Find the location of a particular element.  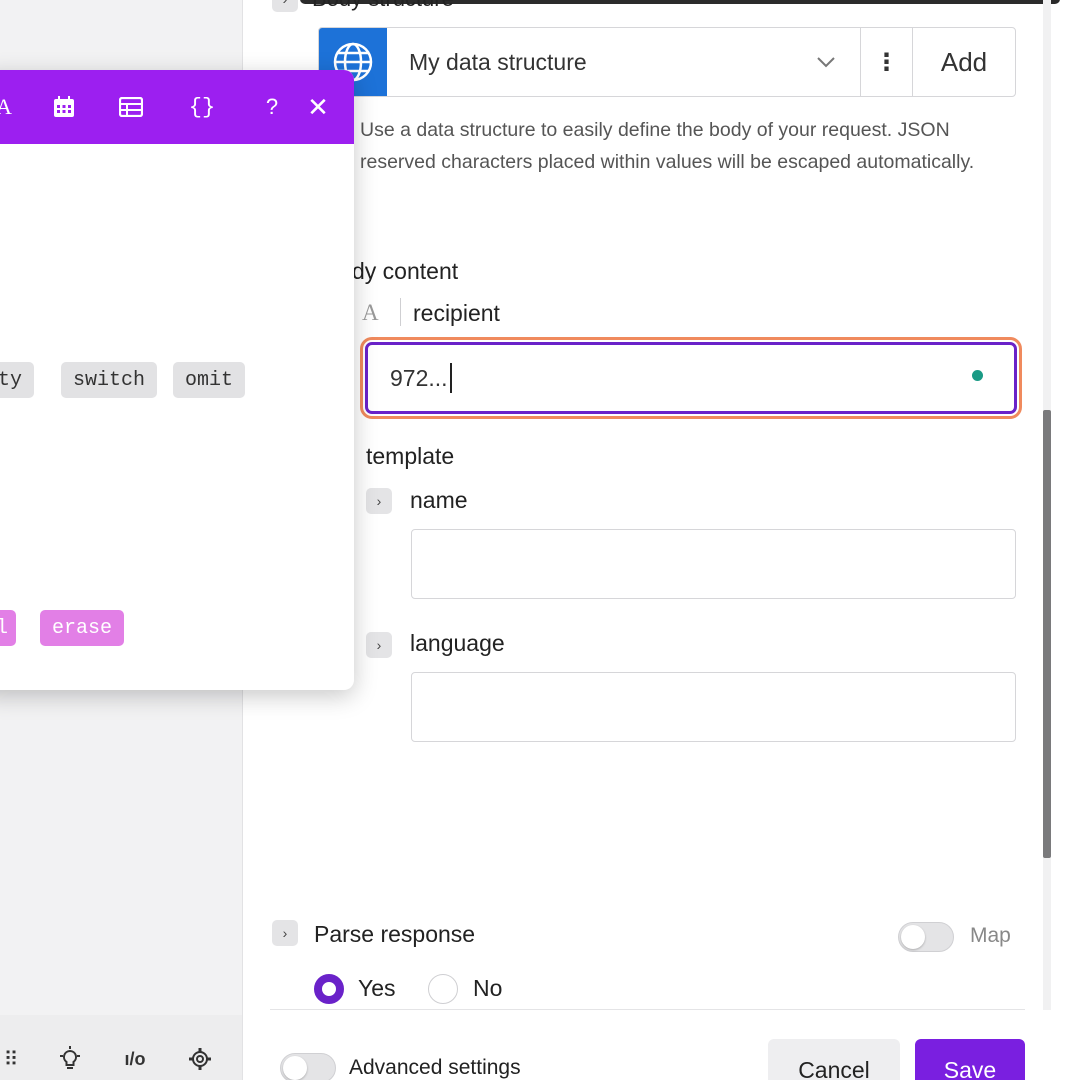

parse-response-chevron-icon: › is located at coordinates (285, 933).